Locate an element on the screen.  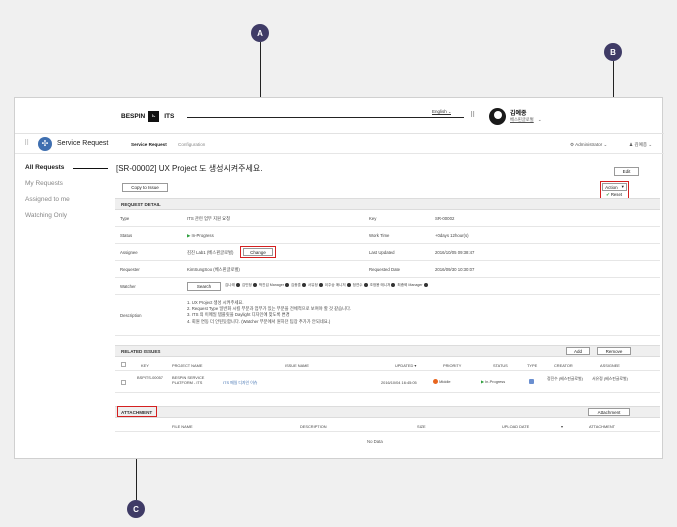
person-icon: ♟ is located at coordinates (631, 144).